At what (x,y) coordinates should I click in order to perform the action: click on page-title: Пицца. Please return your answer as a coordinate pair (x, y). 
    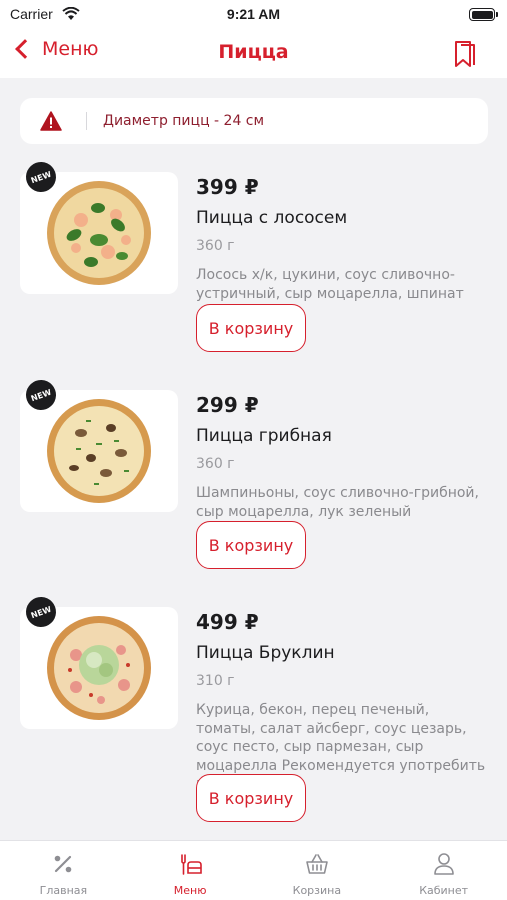
    Looking at the image, I should click on (253, 52).